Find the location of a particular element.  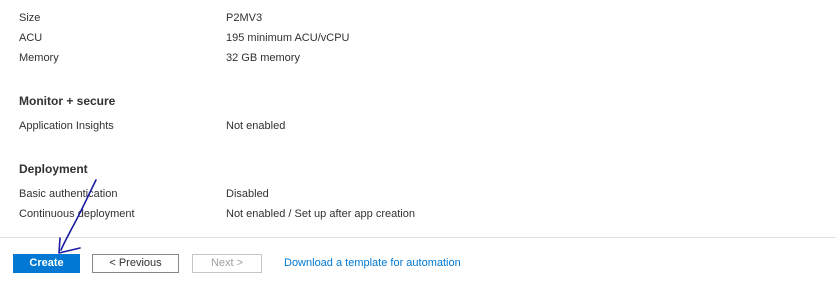

row-value: P2MV3 is located at coordinates (244, 18).